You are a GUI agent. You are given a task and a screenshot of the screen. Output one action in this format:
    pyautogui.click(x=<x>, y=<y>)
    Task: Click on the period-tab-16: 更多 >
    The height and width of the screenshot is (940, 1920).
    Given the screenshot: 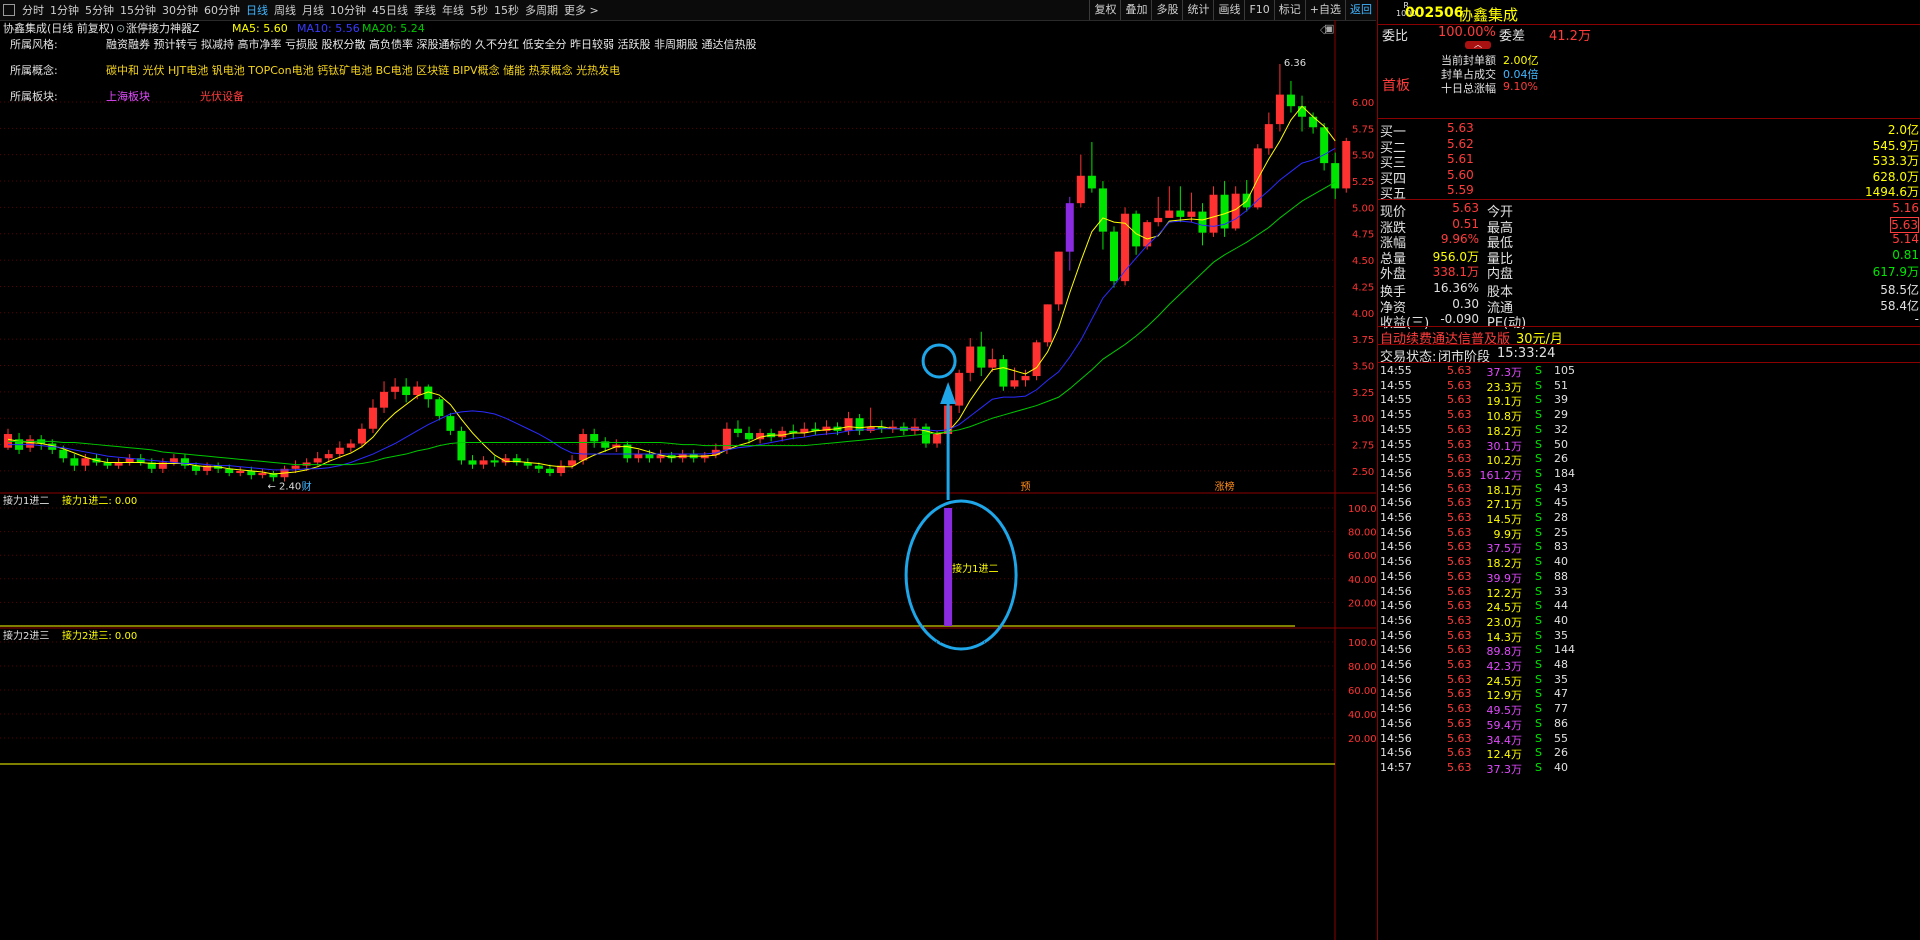 What is the action you would take?
    pyautogui.click(x=581, y=10)
    